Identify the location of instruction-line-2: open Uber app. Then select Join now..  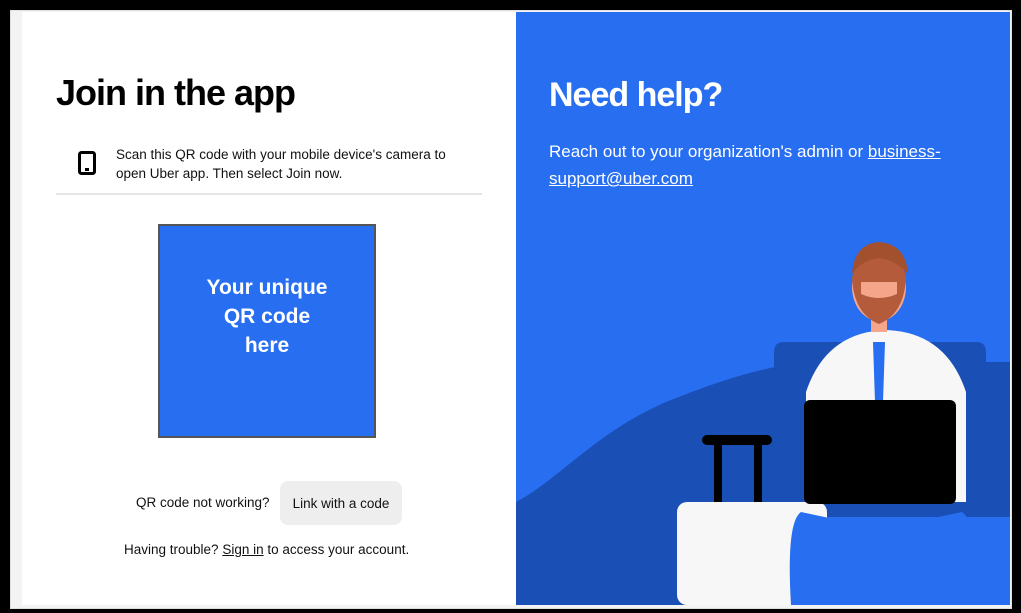
(229, 173).